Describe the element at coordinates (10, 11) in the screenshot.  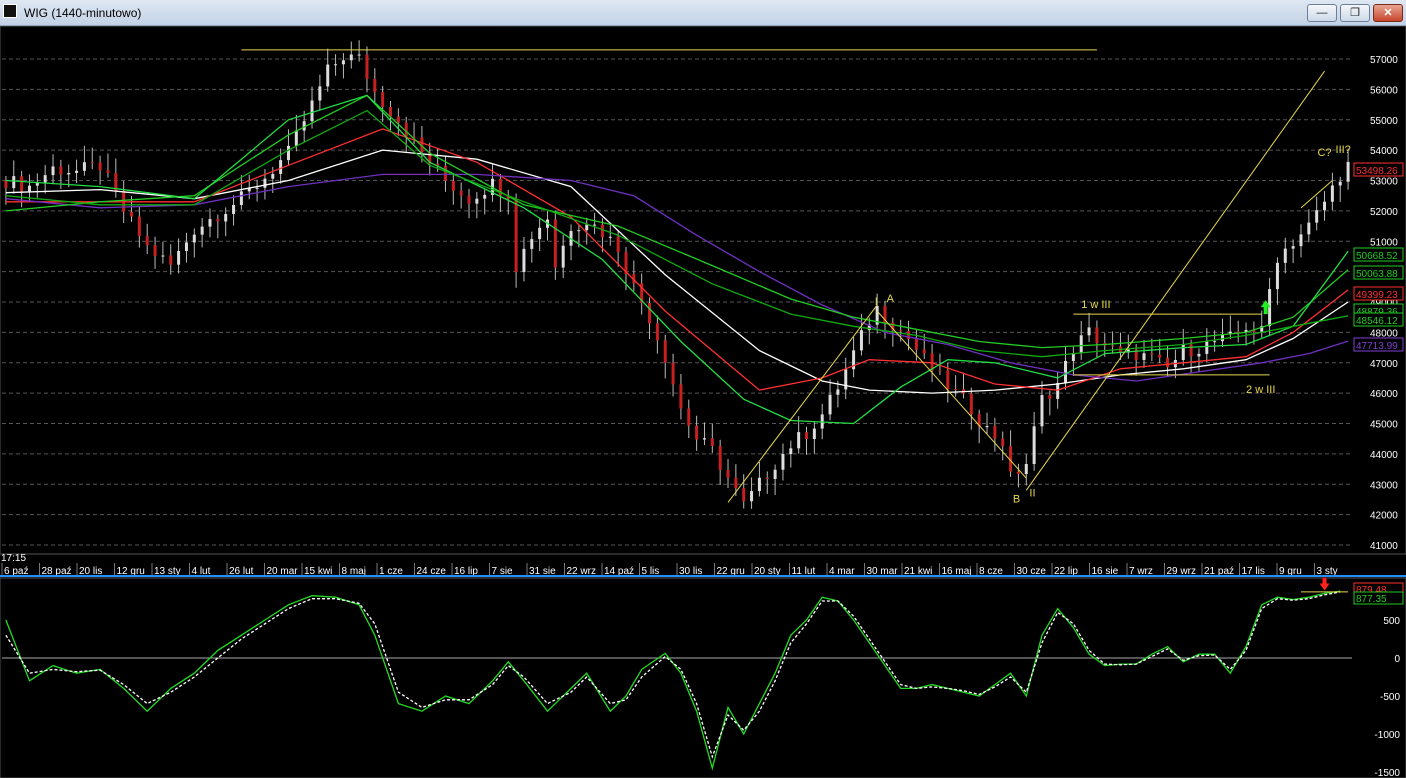
I see `app-icon` at that location.